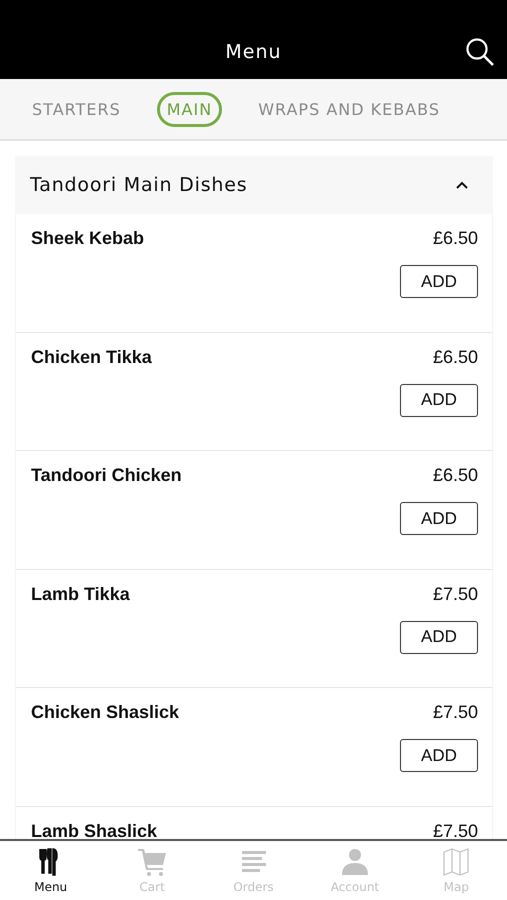  I want to click on item-name: Tandoori Chicken, so click(106, 475).